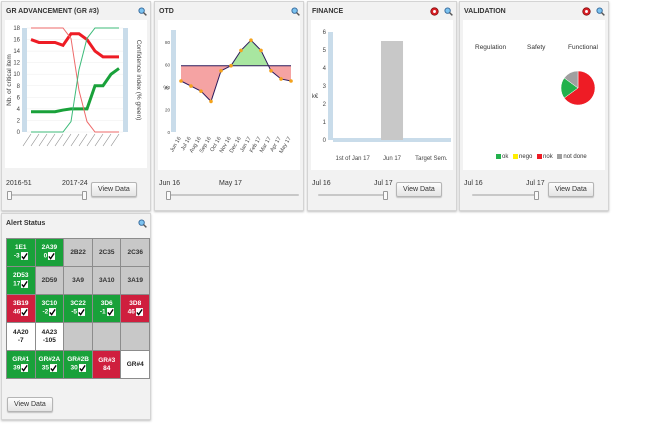 This screenshot has width=669, height=431. I want to click on alert-cell-value: -7, so click(20, 340).